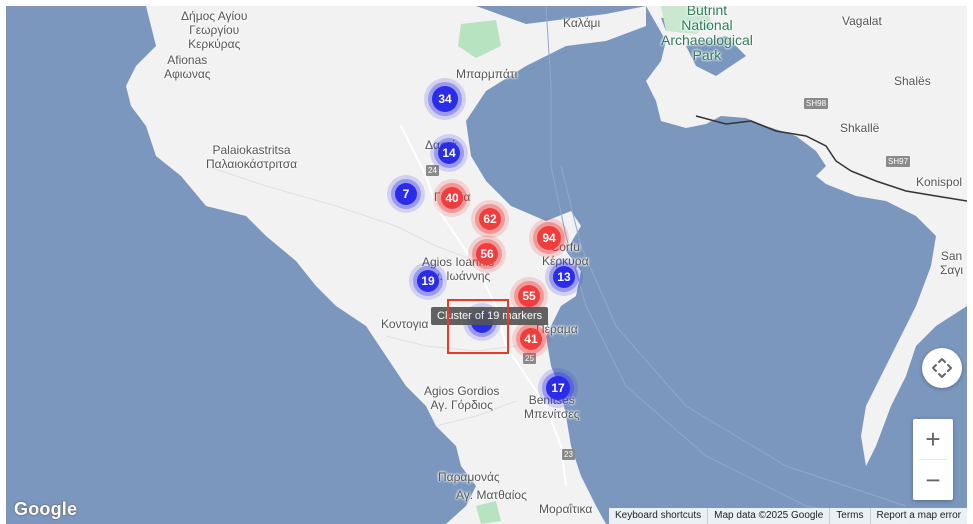  I want to click on cluster-count: 40, so click(452, 198).